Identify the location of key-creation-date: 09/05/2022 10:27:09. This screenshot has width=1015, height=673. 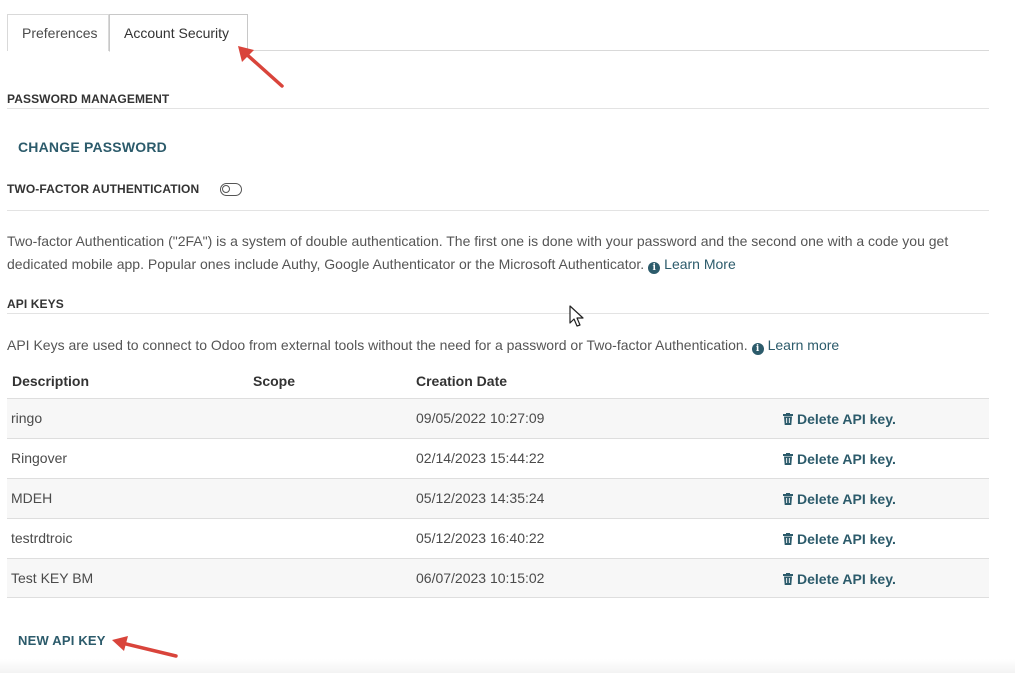
(480, 418).